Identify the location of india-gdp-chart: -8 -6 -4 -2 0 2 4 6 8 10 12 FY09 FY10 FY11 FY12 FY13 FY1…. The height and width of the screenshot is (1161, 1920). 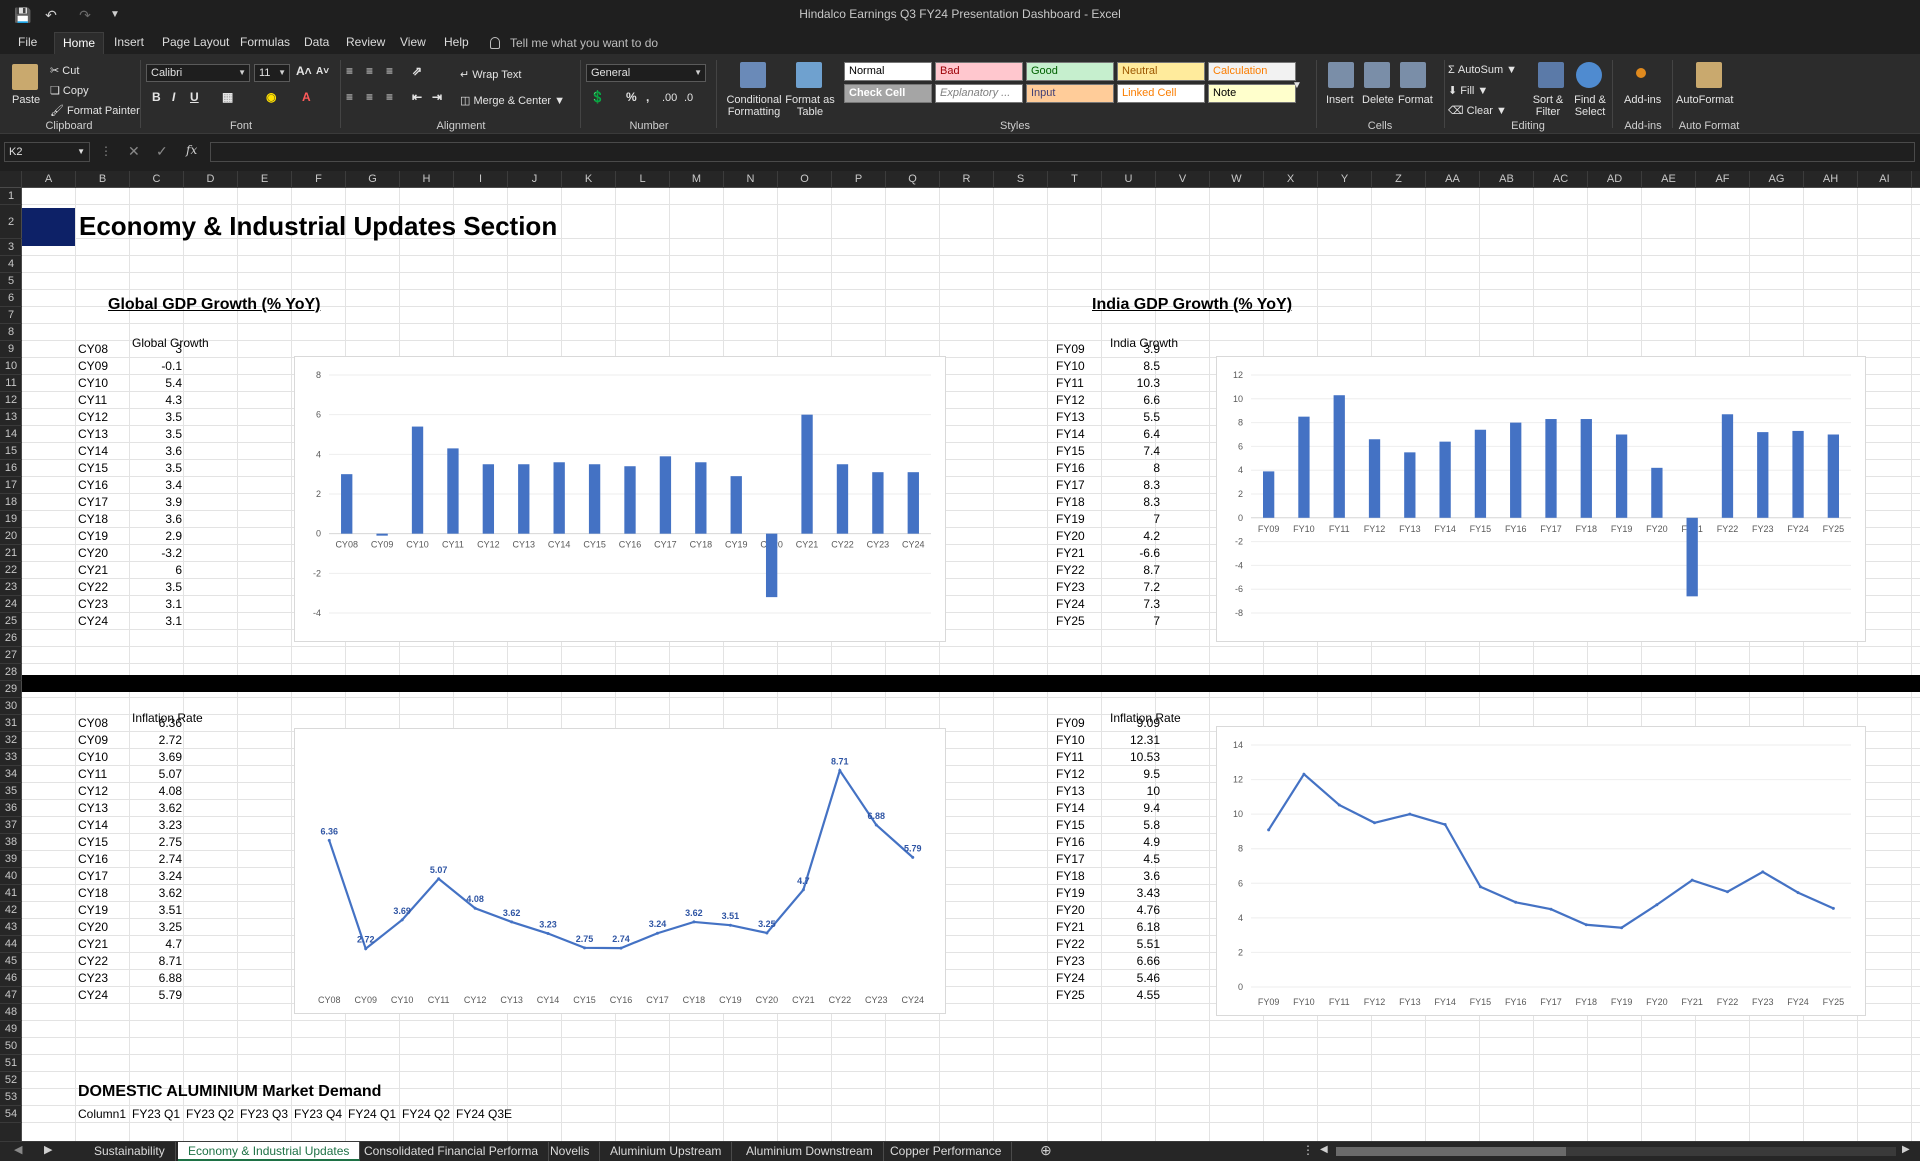
(1541, 499).